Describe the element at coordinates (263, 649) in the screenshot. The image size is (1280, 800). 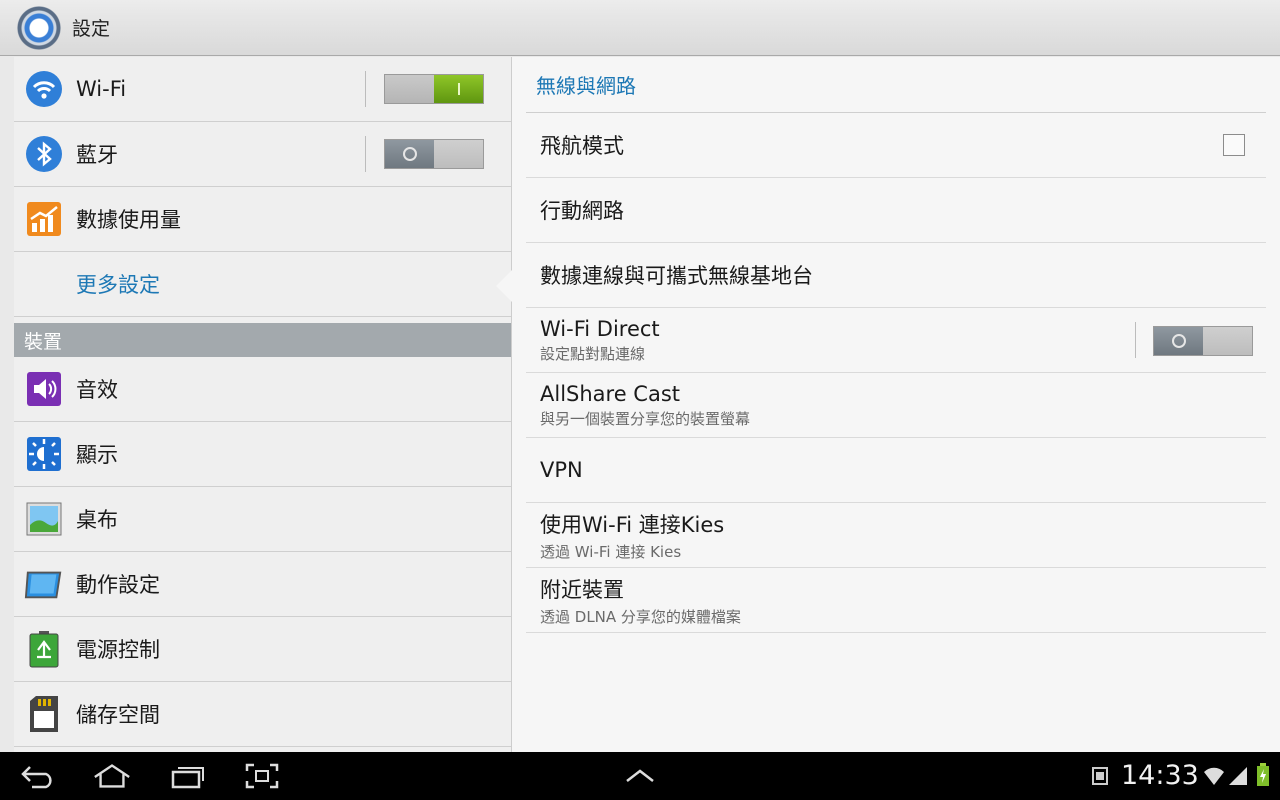
I see `sidebar-item-power-saving: 電源控制` at that location.